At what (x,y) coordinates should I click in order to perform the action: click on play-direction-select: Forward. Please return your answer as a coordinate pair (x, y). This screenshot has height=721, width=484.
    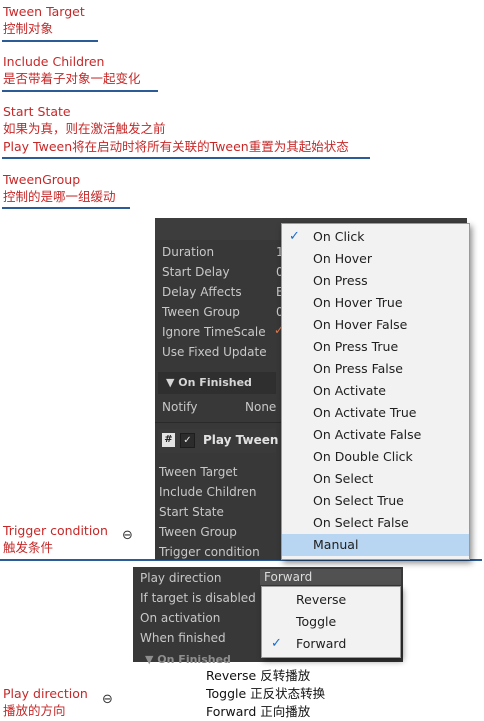
    Looking at the image, I should click on (330, 577).